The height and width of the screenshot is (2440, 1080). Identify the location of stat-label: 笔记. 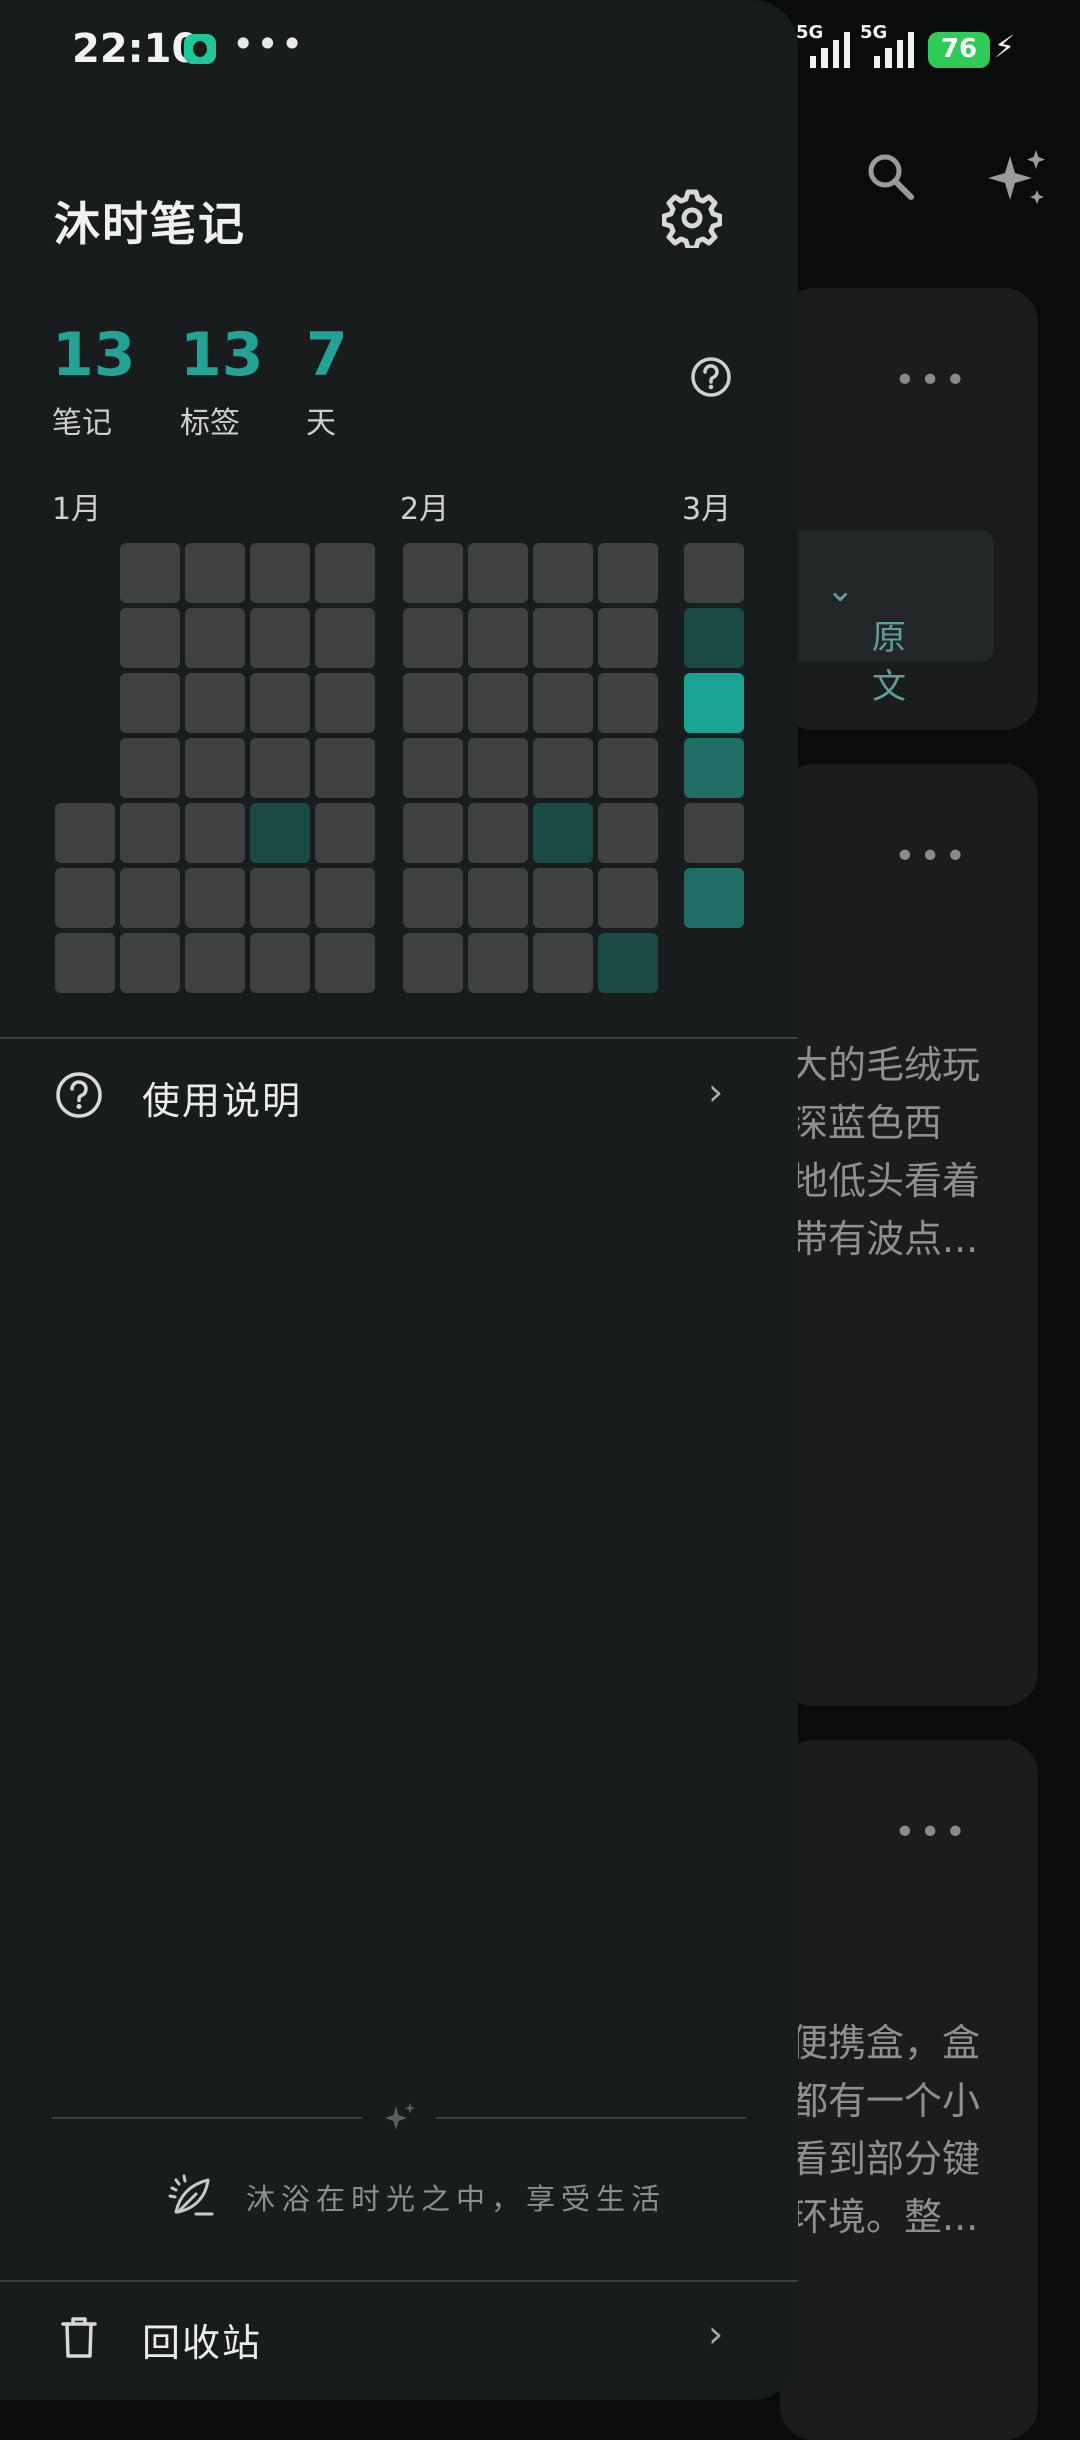
(82, 423).